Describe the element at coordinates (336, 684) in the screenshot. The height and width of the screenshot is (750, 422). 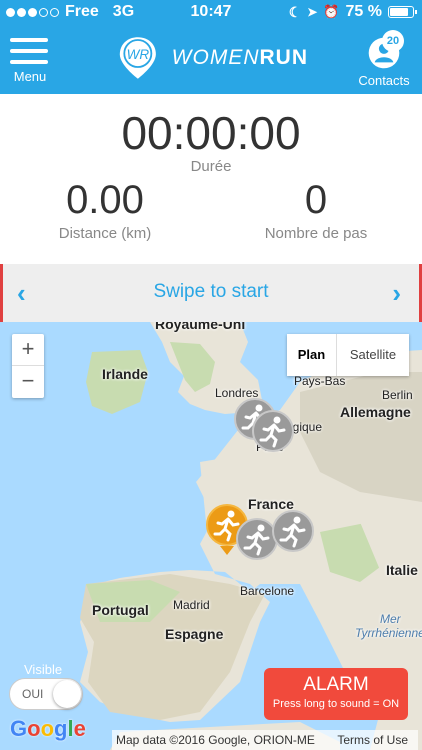
I see `alarm-title: ALARM` at that location.